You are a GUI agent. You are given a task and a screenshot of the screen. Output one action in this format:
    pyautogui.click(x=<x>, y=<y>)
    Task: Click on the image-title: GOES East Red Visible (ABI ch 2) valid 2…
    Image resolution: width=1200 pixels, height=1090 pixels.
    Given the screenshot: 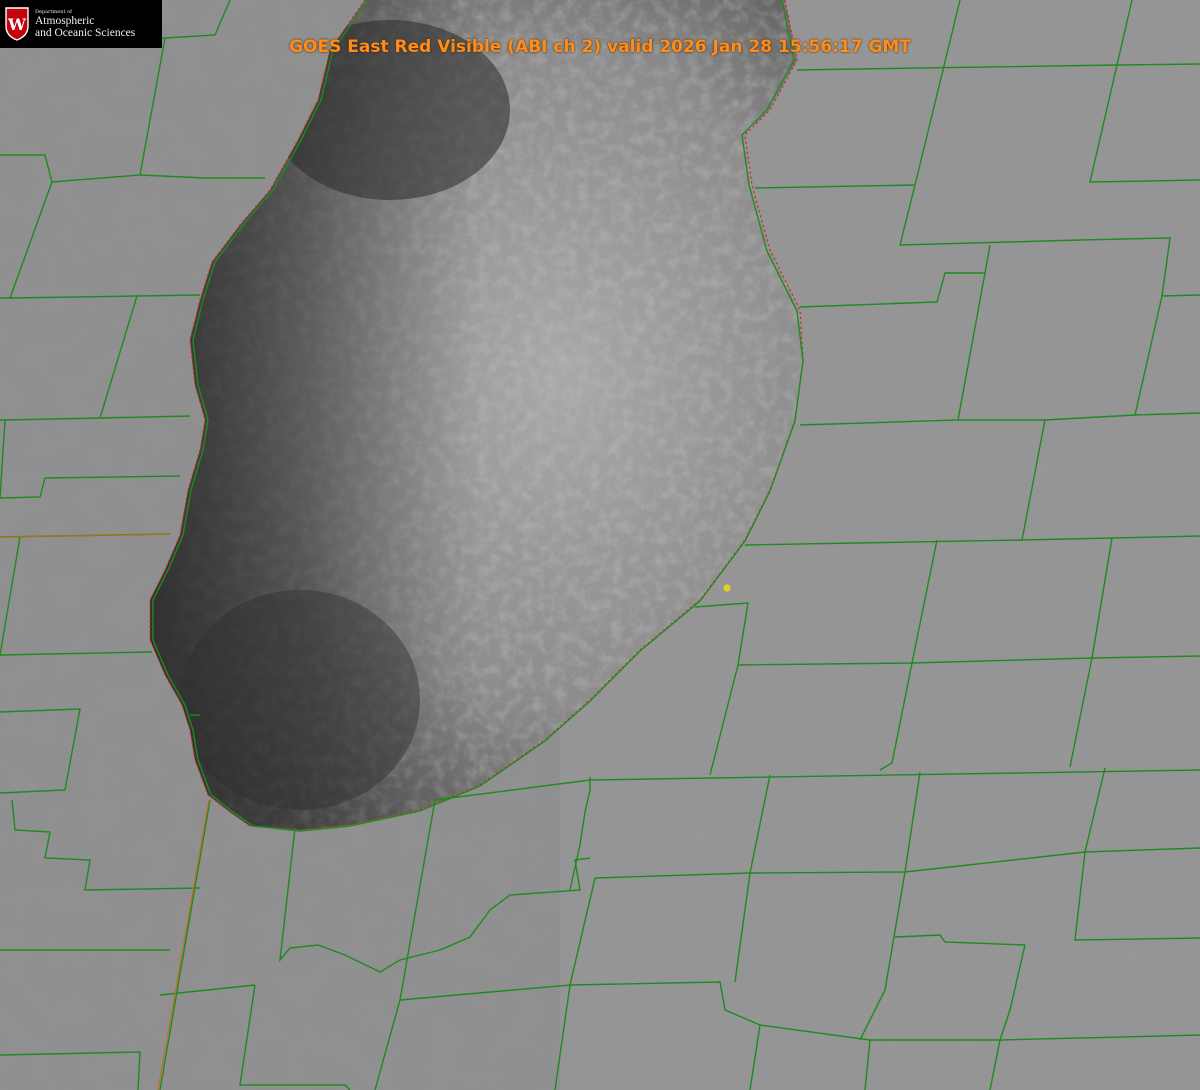 What is the action you would take?
    pyautogui.click(x=600, y=47)
    